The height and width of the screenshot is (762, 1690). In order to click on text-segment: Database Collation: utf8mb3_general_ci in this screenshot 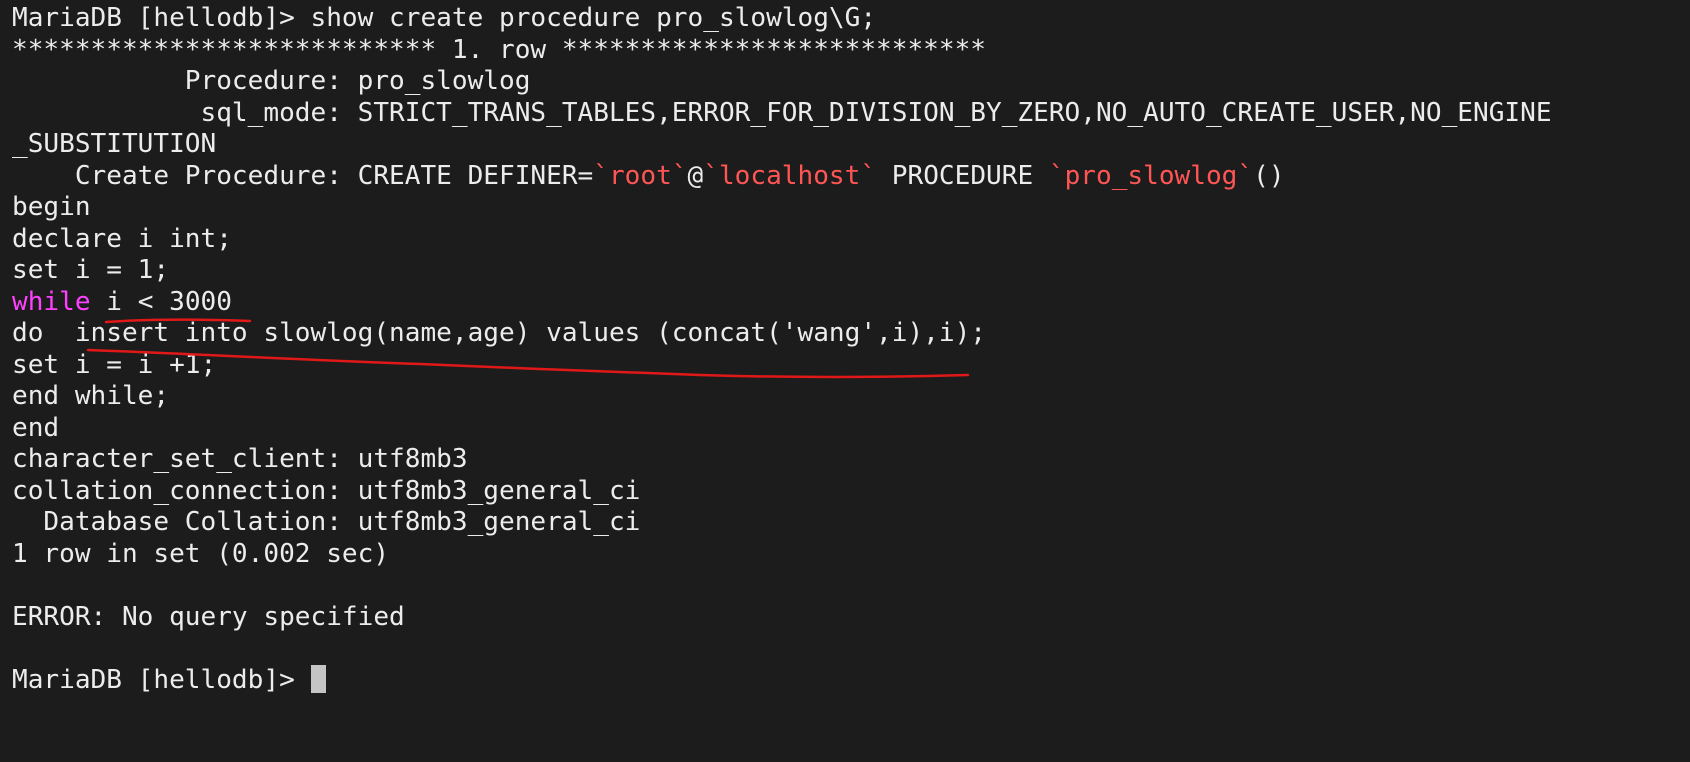, I will do `click(326, 522)`.